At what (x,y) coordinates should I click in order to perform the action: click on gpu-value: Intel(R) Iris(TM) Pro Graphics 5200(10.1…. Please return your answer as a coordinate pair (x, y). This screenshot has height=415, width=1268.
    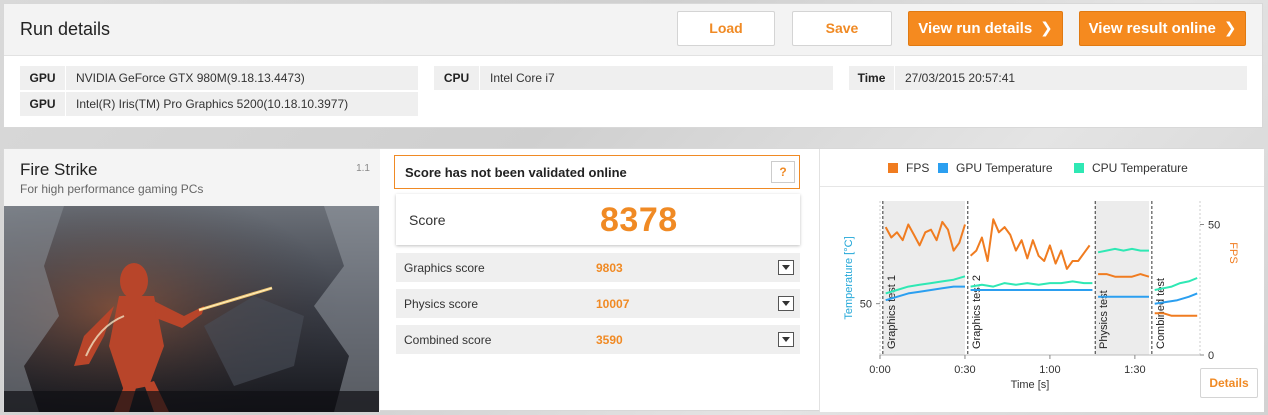
    Looking at the image, I should click on (212, 104).